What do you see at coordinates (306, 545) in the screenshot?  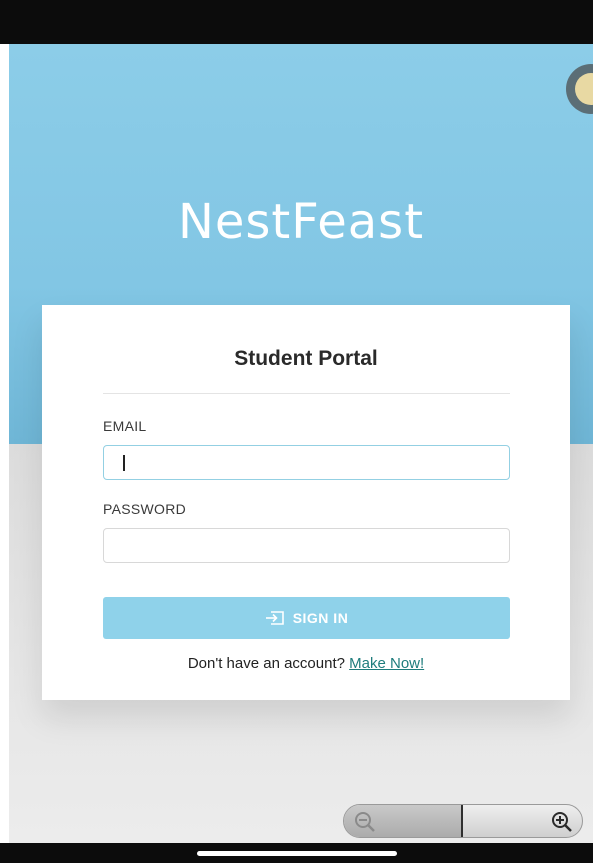 I see `password-field` at bounding box center [306, 545].